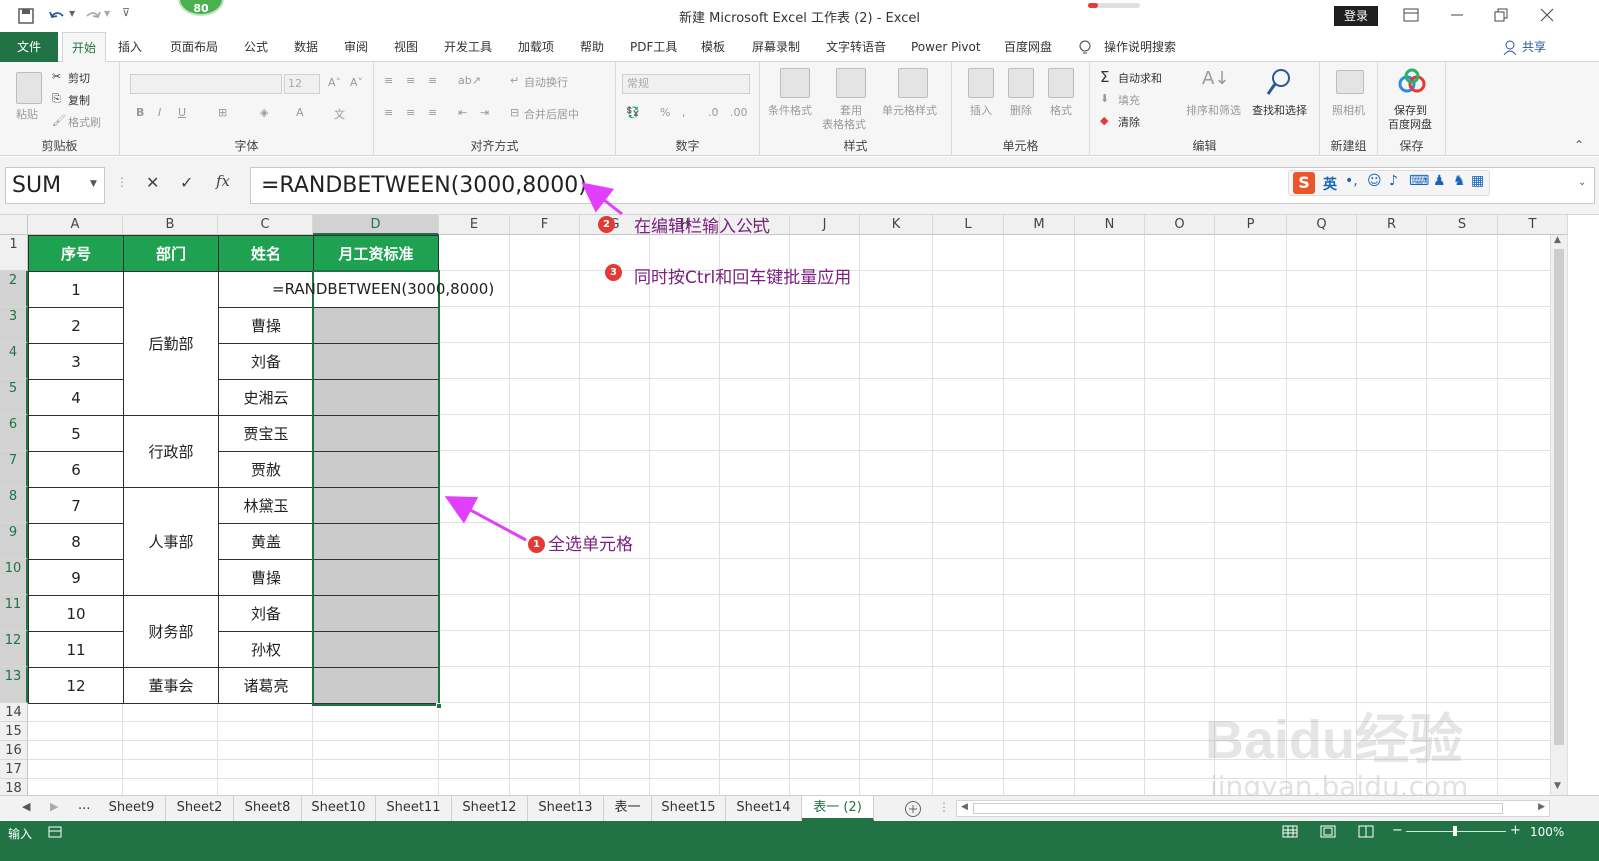 The width and height of the screenshot is (1599, 861). I want to click on row-header: 9, so click(14, 541).